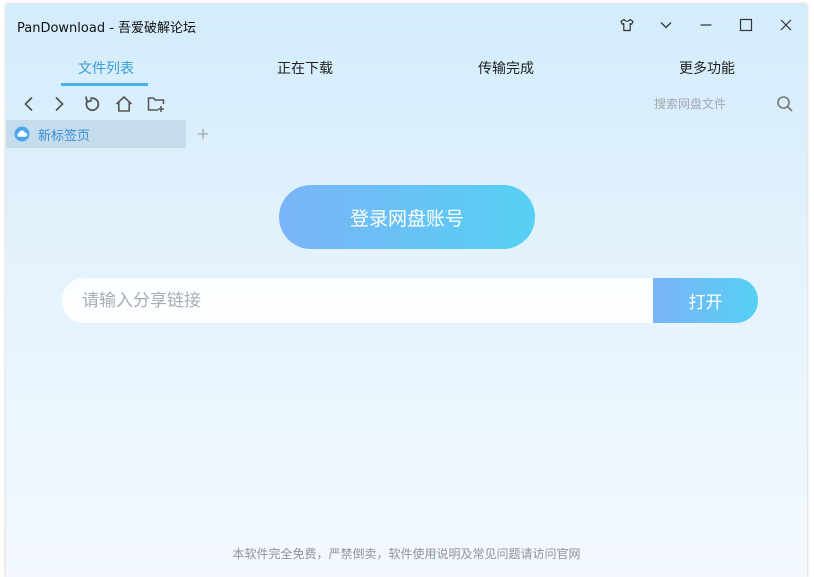 The width and height of the screenshot is (814, 577). I want to click on browser-tab-label: 新标签页, so click(64, 136).